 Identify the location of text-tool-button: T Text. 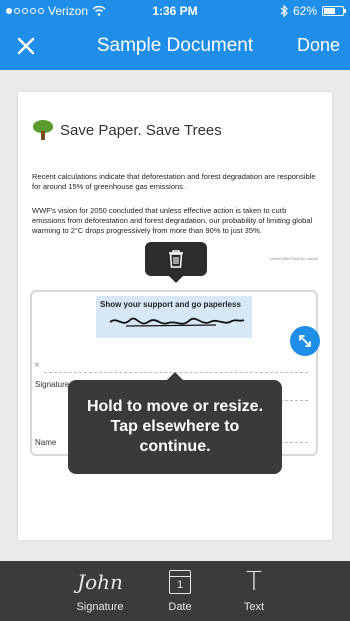
(254, 591).